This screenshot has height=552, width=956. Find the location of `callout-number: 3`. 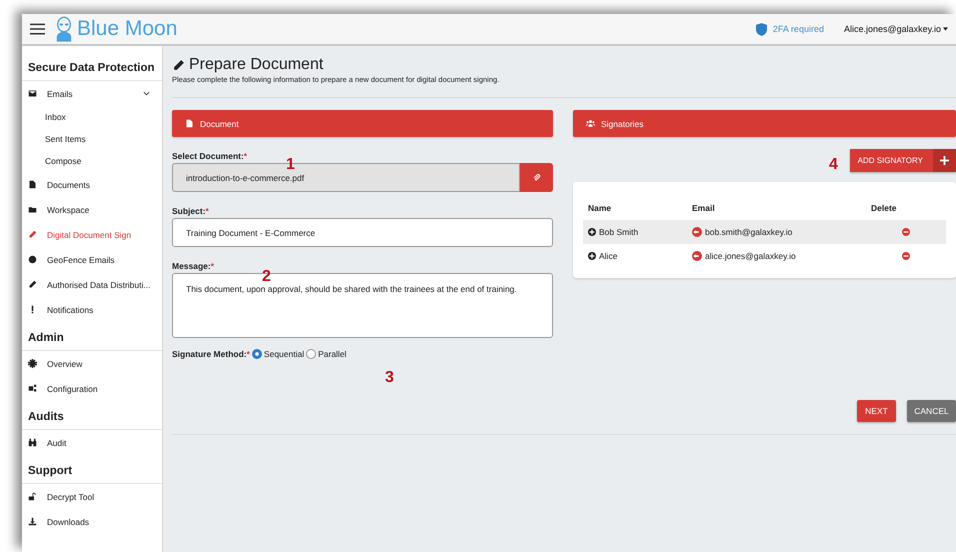

callout-number: 3 is located at coordinates (389, 378).